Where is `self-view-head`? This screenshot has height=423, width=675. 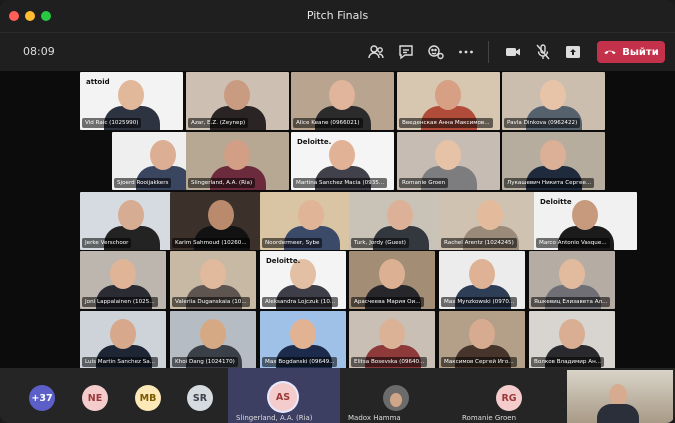 self-view-head is located at coordinates (618, 395).